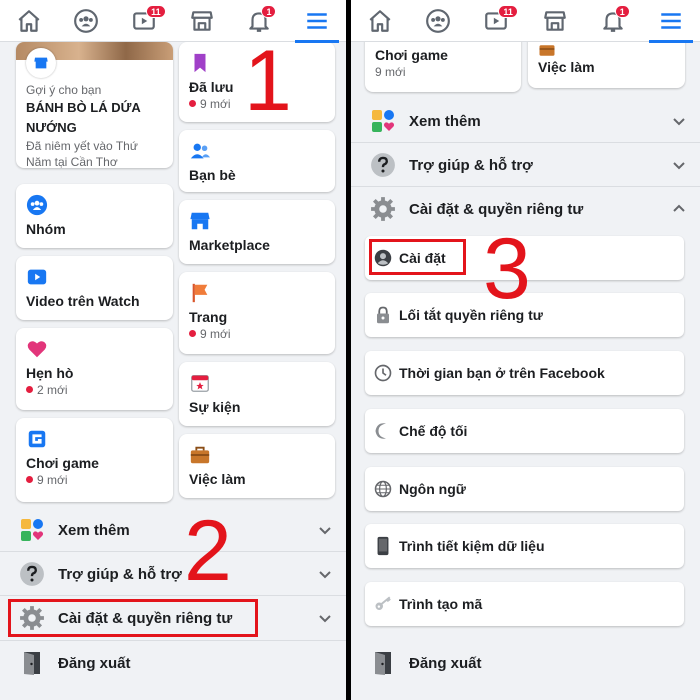 The width and height of the screenshot is (700, 700). I want to click on annotation-number-2: 2, so click(208, 551).